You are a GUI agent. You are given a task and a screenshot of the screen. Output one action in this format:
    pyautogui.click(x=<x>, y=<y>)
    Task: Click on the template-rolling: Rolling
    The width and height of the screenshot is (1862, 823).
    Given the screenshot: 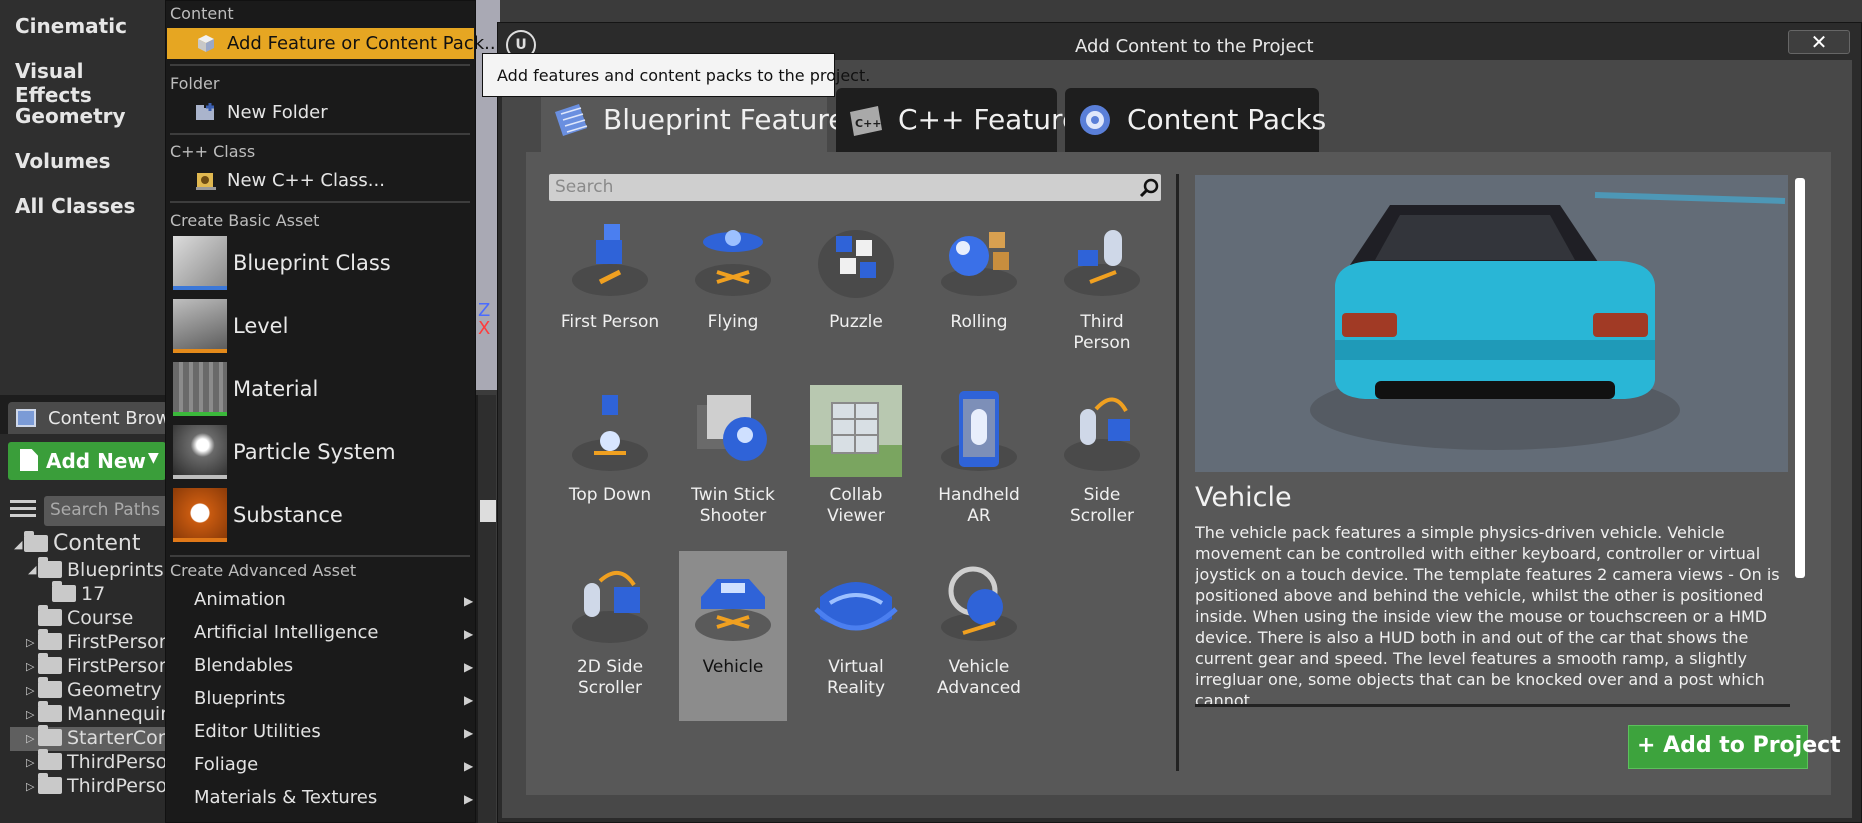 What is the action you would take?
    pyautogui.click(x=979, y=291)
    